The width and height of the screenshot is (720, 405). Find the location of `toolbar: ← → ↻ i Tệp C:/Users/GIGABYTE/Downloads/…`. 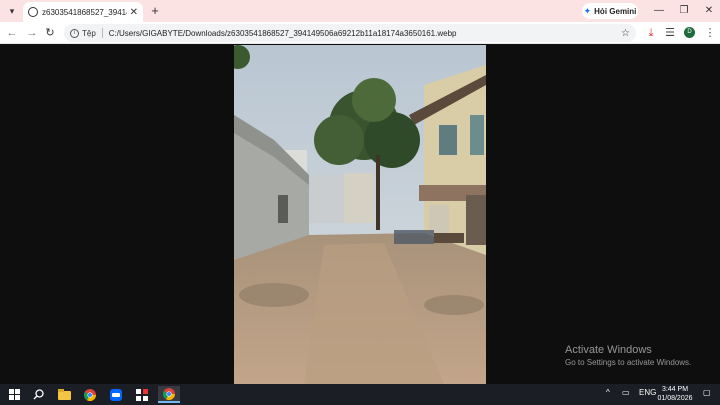

toolbar: ← → ↻ i Tệp C:/Users/GIGABYTE/Downloads/… is located at coordinates (360, 33).